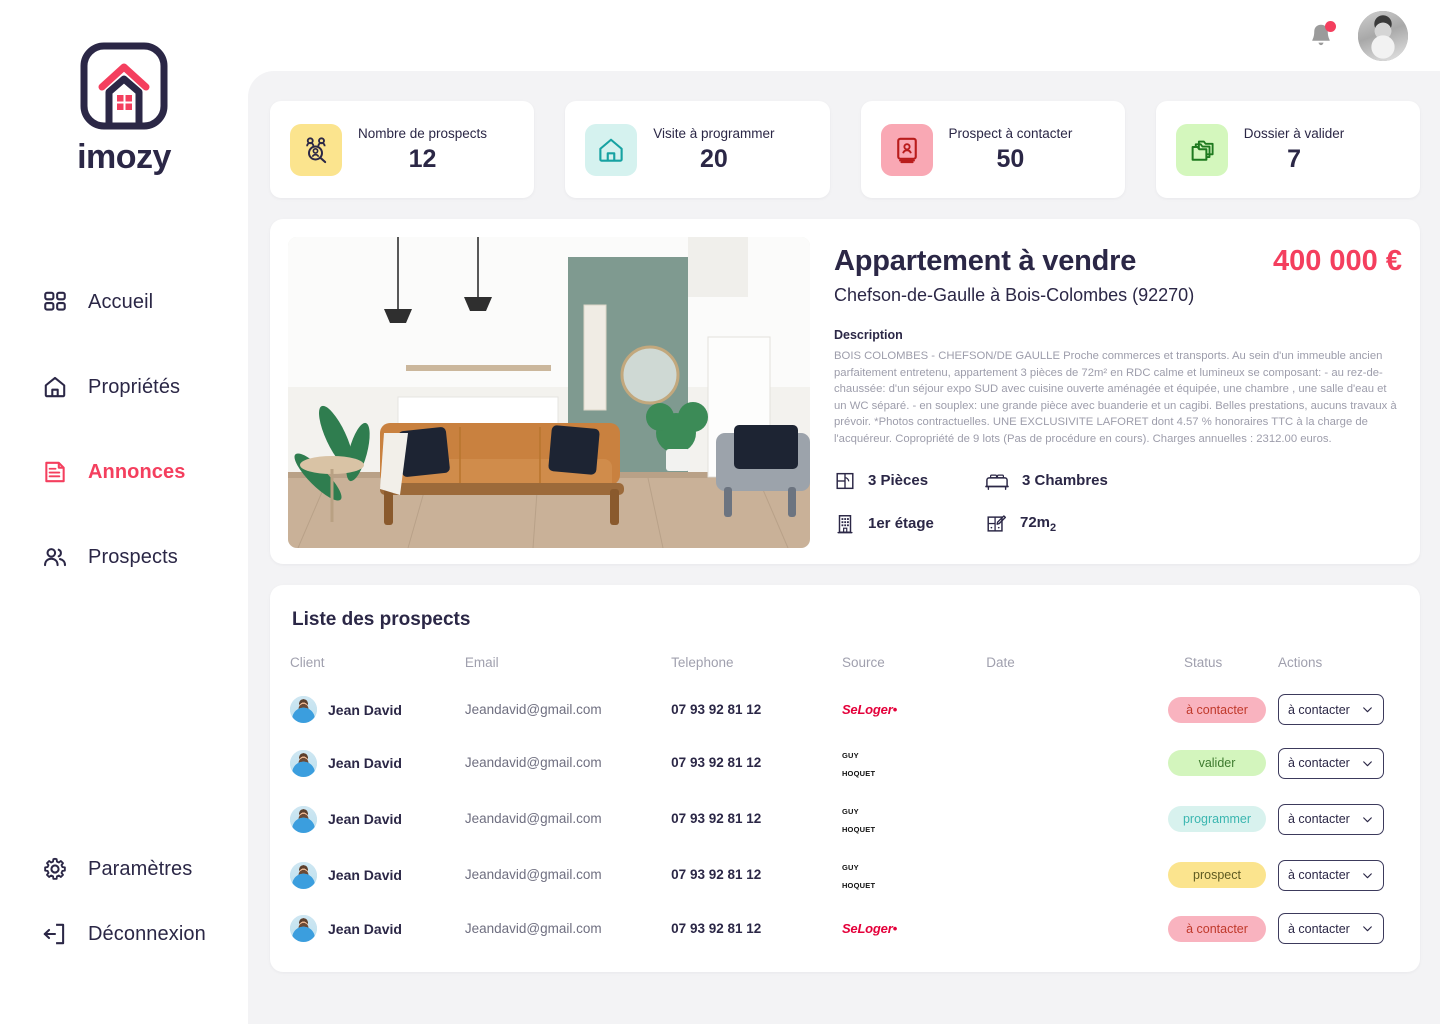  What do you see at coordinates (697, 149) in the screenshot?
I see `stat-card-visites: Visite à programmer 20` at bounding box center [697, 149].